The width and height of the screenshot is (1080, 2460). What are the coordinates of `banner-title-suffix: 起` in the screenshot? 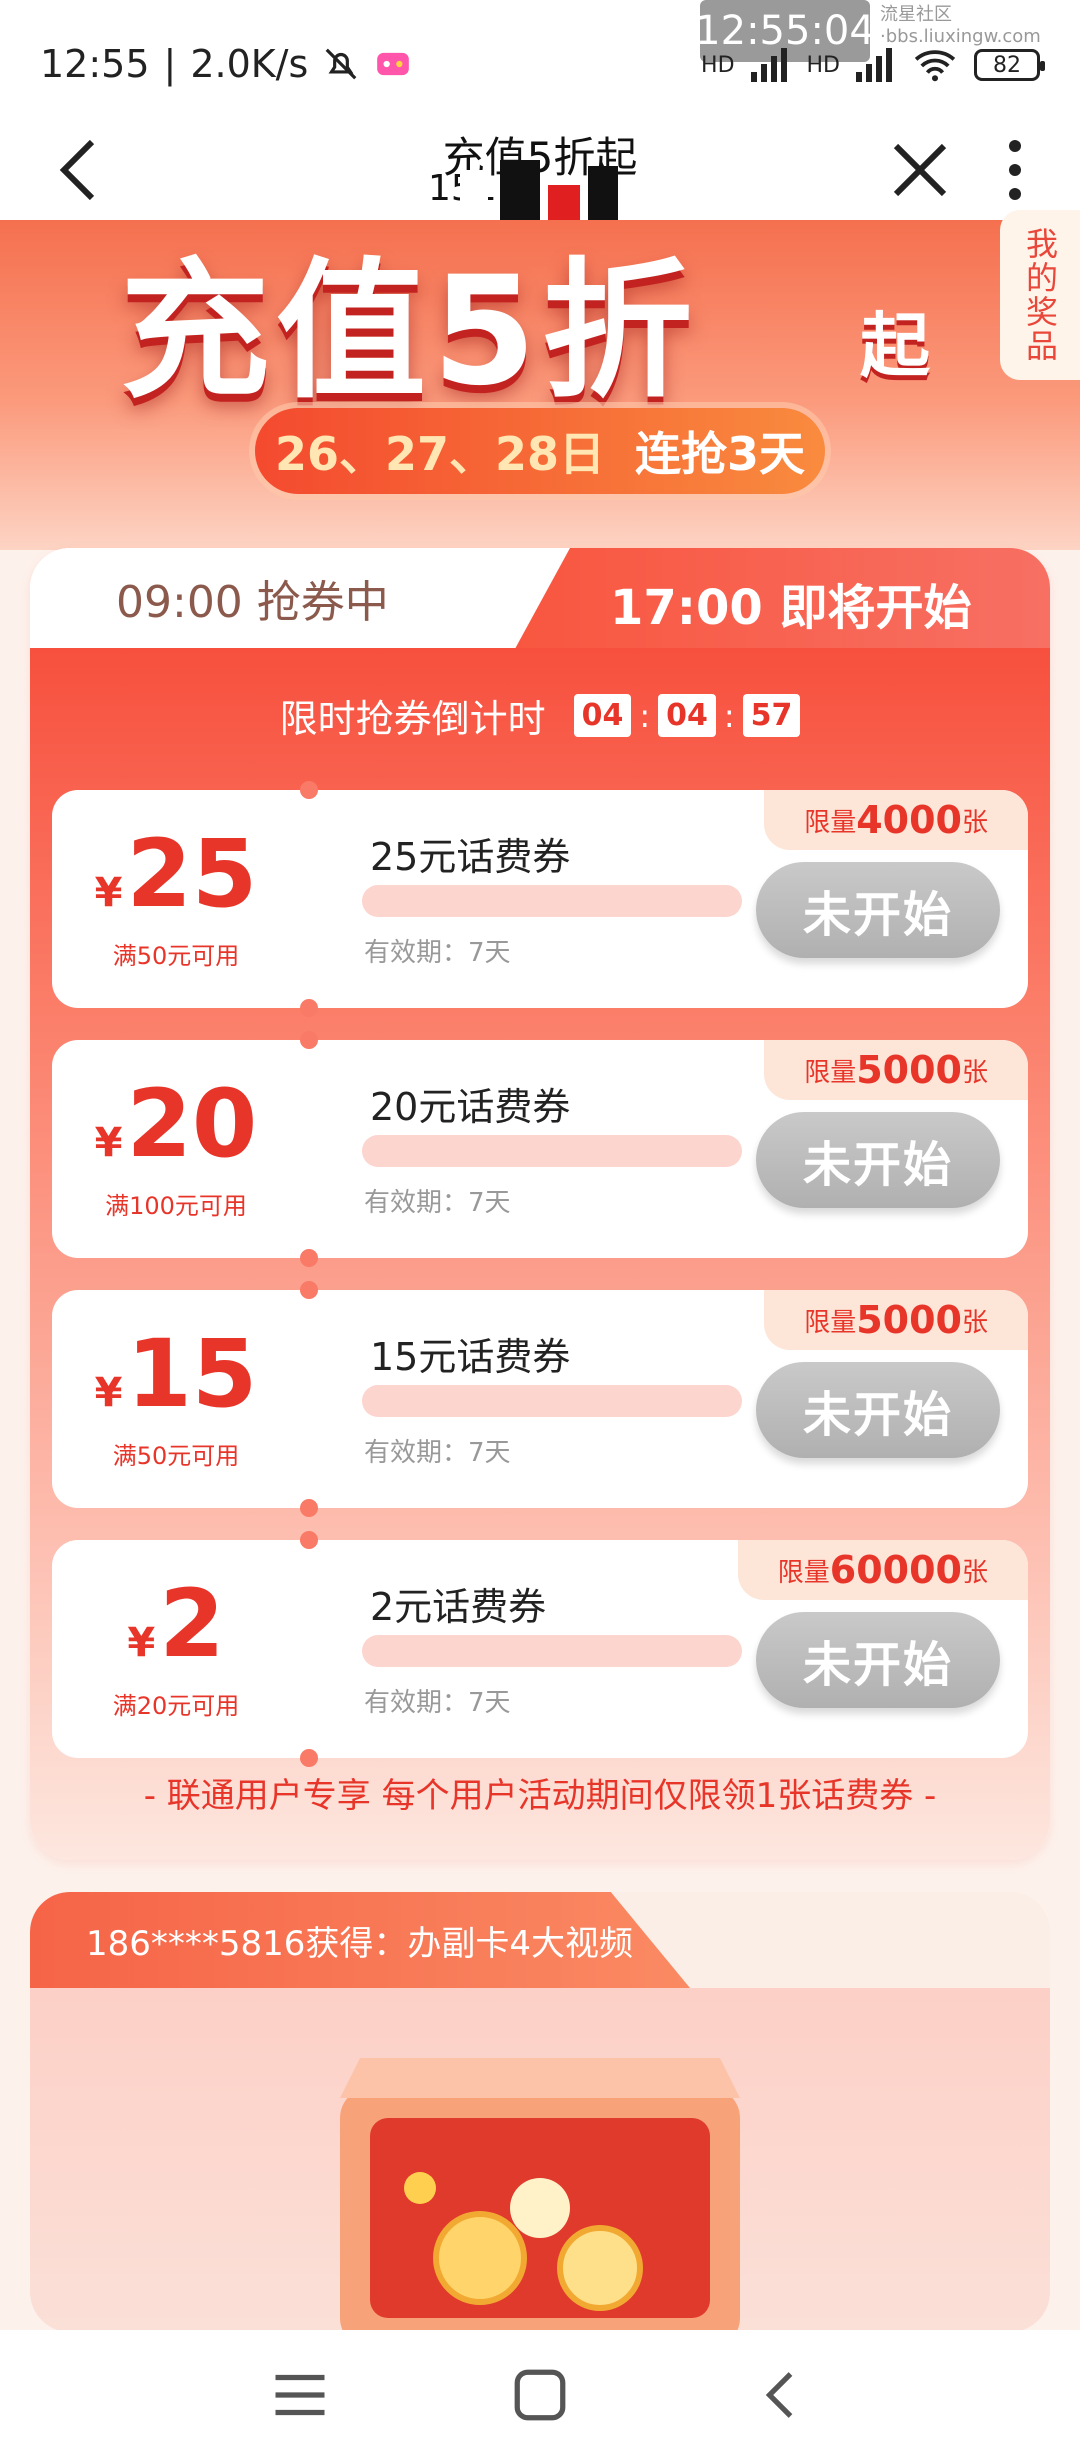 It's located at (895, 346).